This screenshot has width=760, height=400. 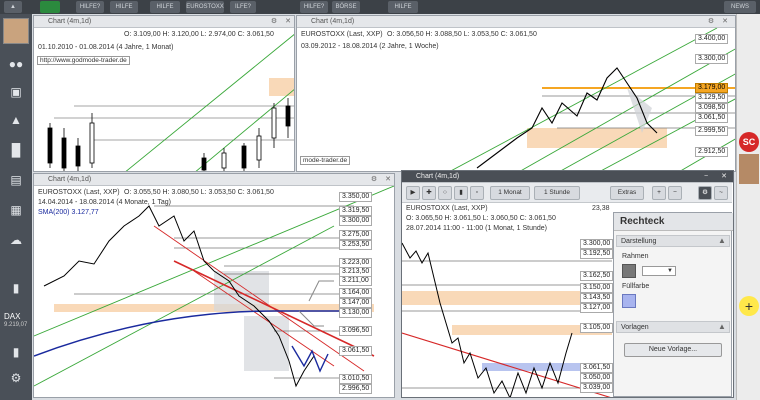 I want to click on chart2-grey-triangle, so click(x=639, y=110).